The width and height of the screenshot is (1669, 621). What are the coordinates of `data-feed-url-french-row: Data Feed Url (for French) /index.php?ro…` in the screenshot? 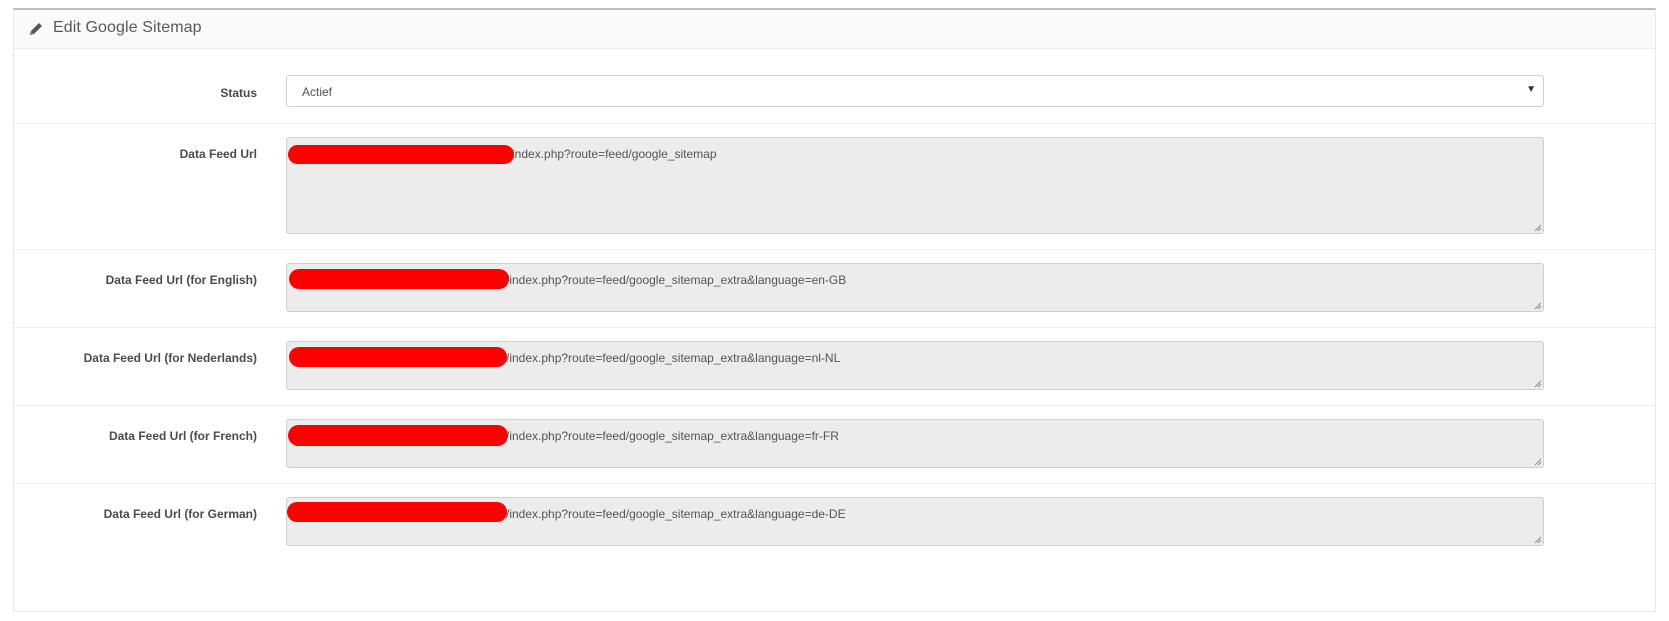 It's located at (834, 444).